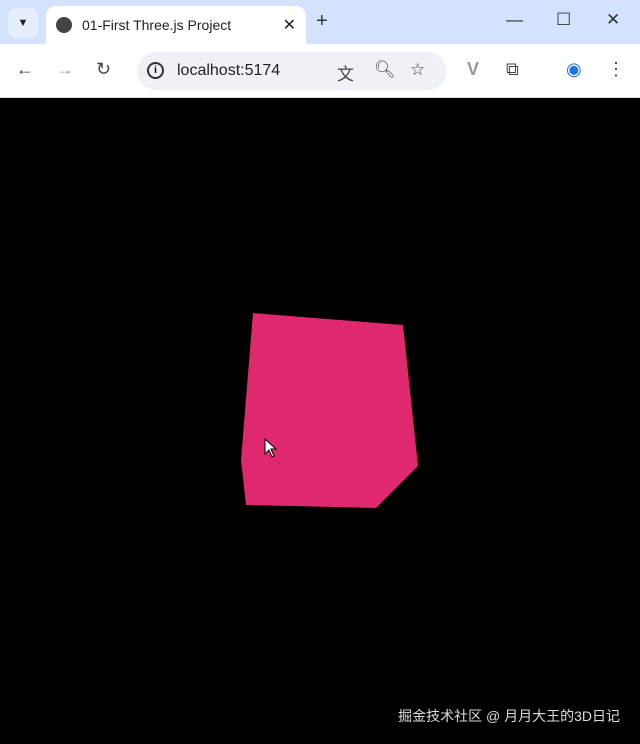 The height and width of the screenshot is (744, 640). I want to click on chevron-down-icon: ▼, so click(23, 23).